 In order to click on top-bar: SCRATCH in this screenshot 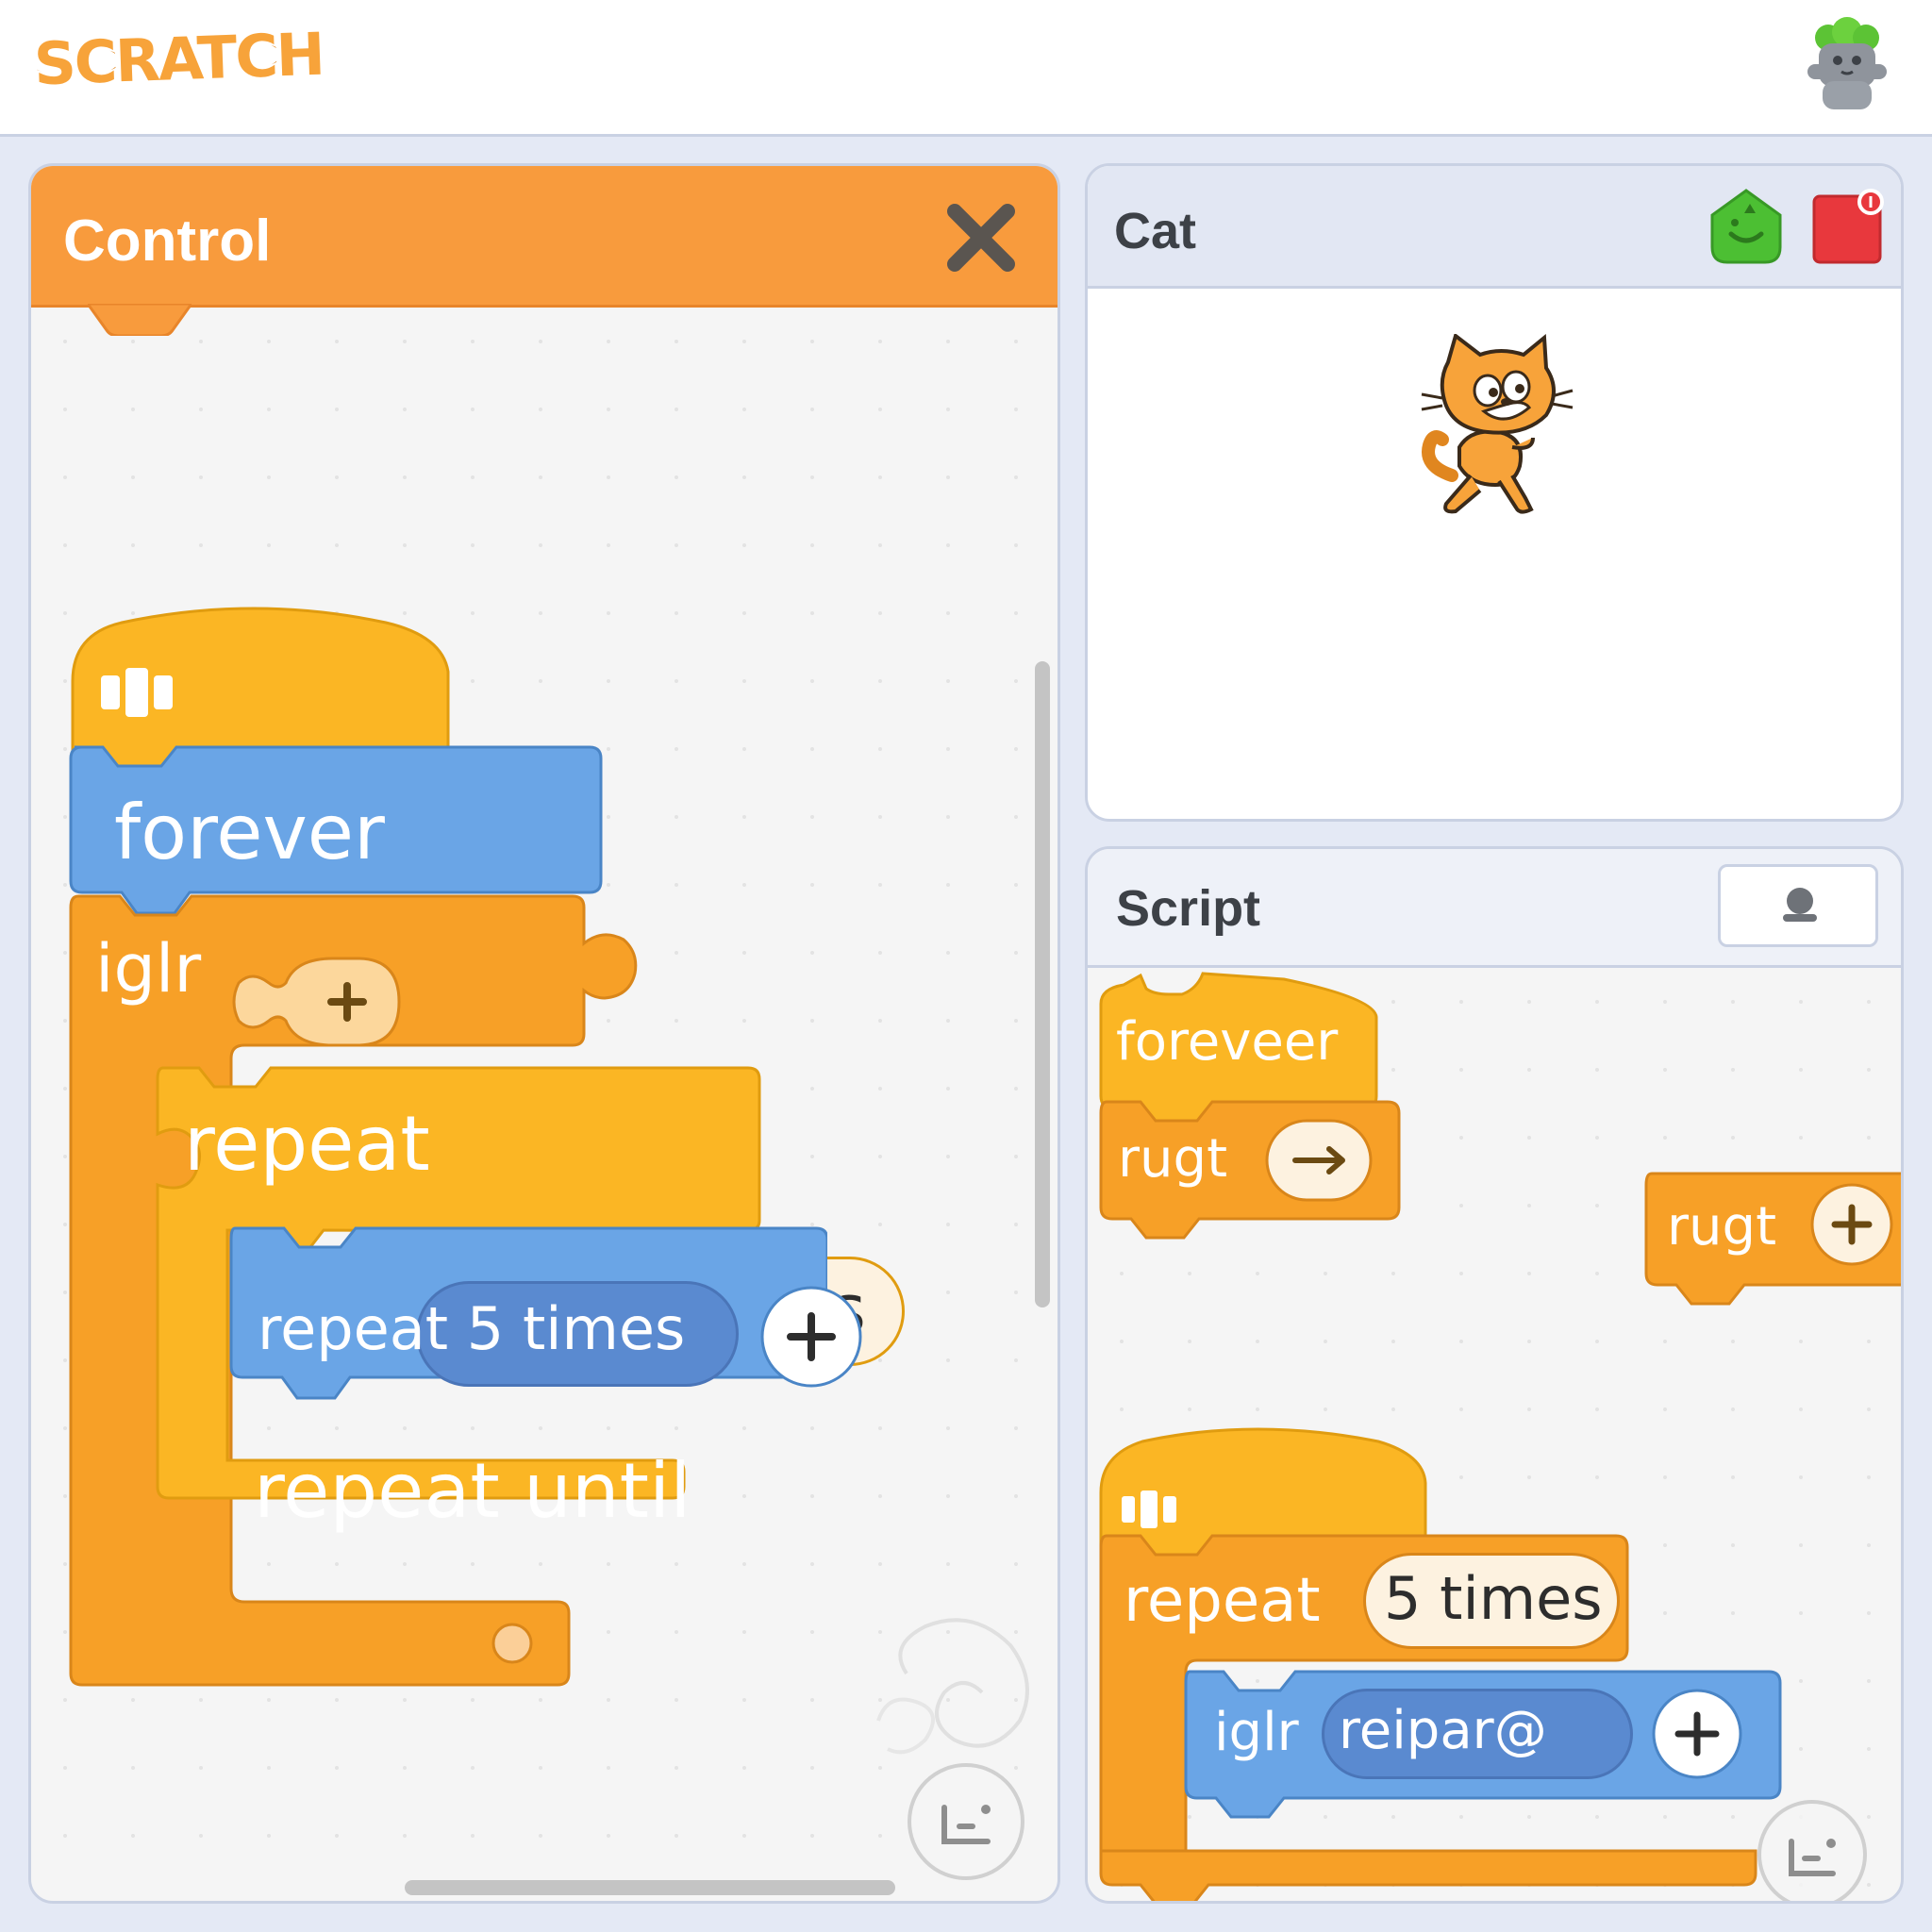, I will do `click(966, 68)`.